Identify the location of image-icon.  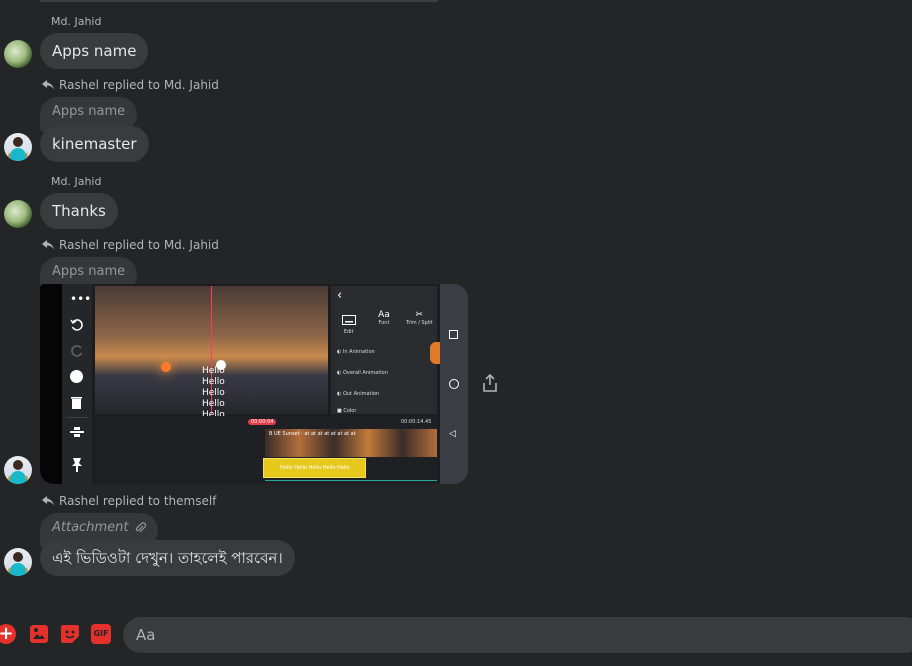
(39, 634).